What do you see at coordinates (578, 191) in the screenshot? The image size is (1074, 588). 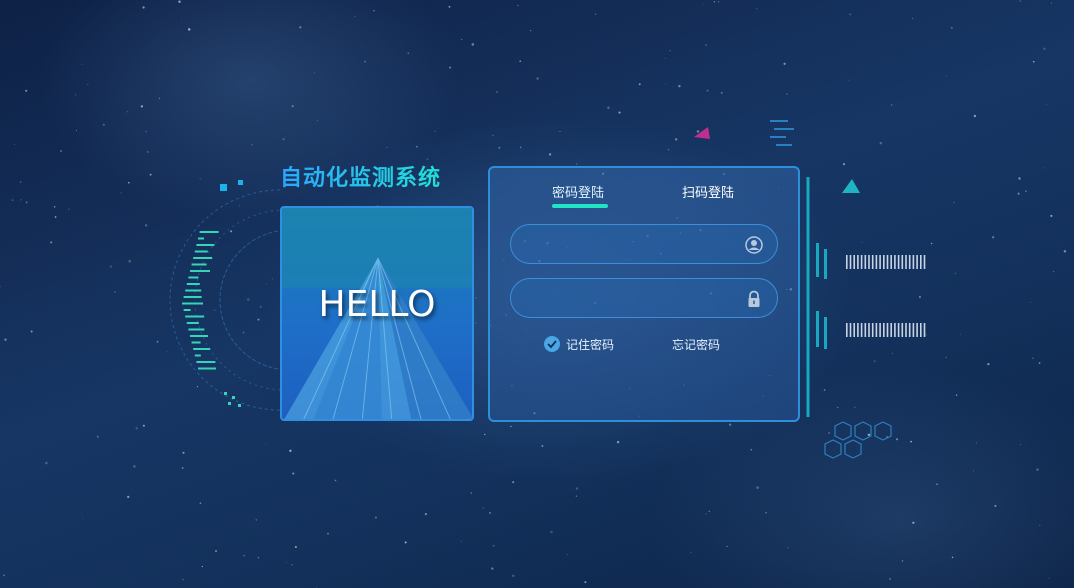 I see `tab-password-login: 密码登陆` at bounding box center [578, 191].